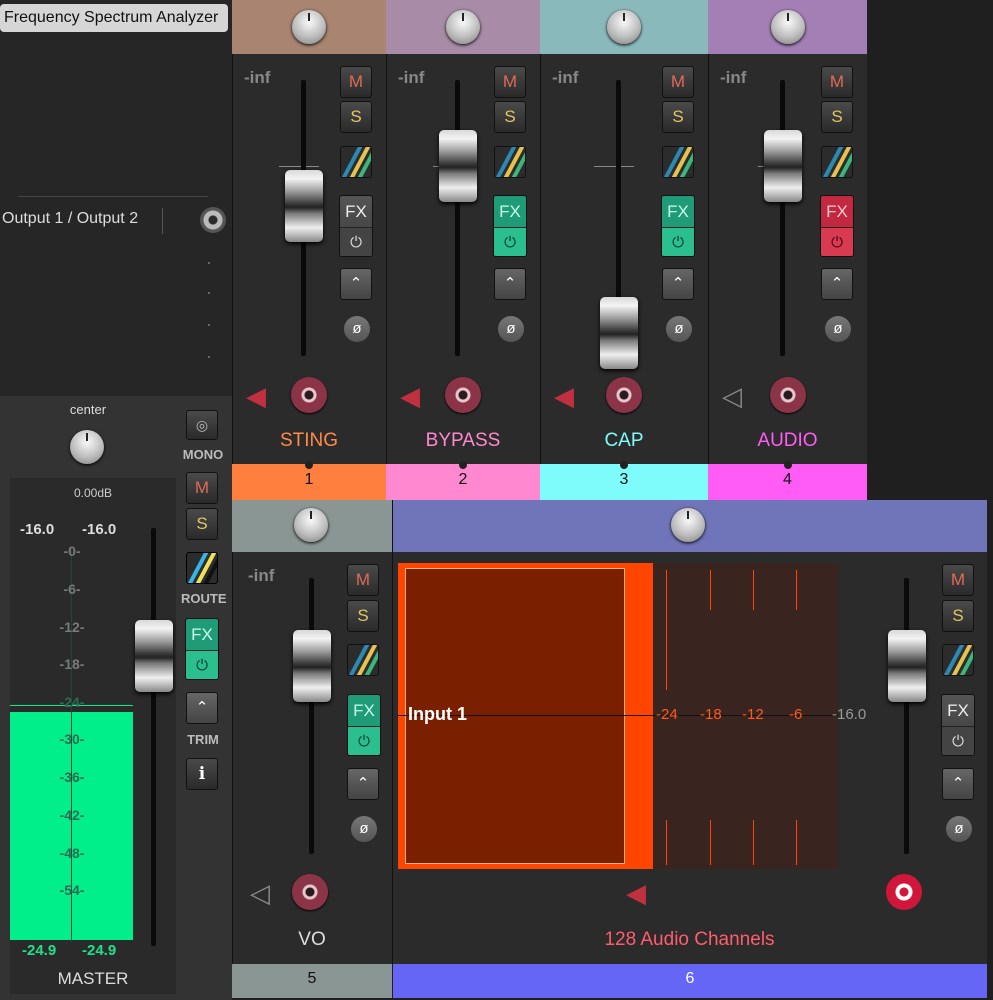 The image size is (993, 1000). Describe the element at coordinates (510, 226) in the screenshot. I see `fx-button-2: FX ⏻` at that location.